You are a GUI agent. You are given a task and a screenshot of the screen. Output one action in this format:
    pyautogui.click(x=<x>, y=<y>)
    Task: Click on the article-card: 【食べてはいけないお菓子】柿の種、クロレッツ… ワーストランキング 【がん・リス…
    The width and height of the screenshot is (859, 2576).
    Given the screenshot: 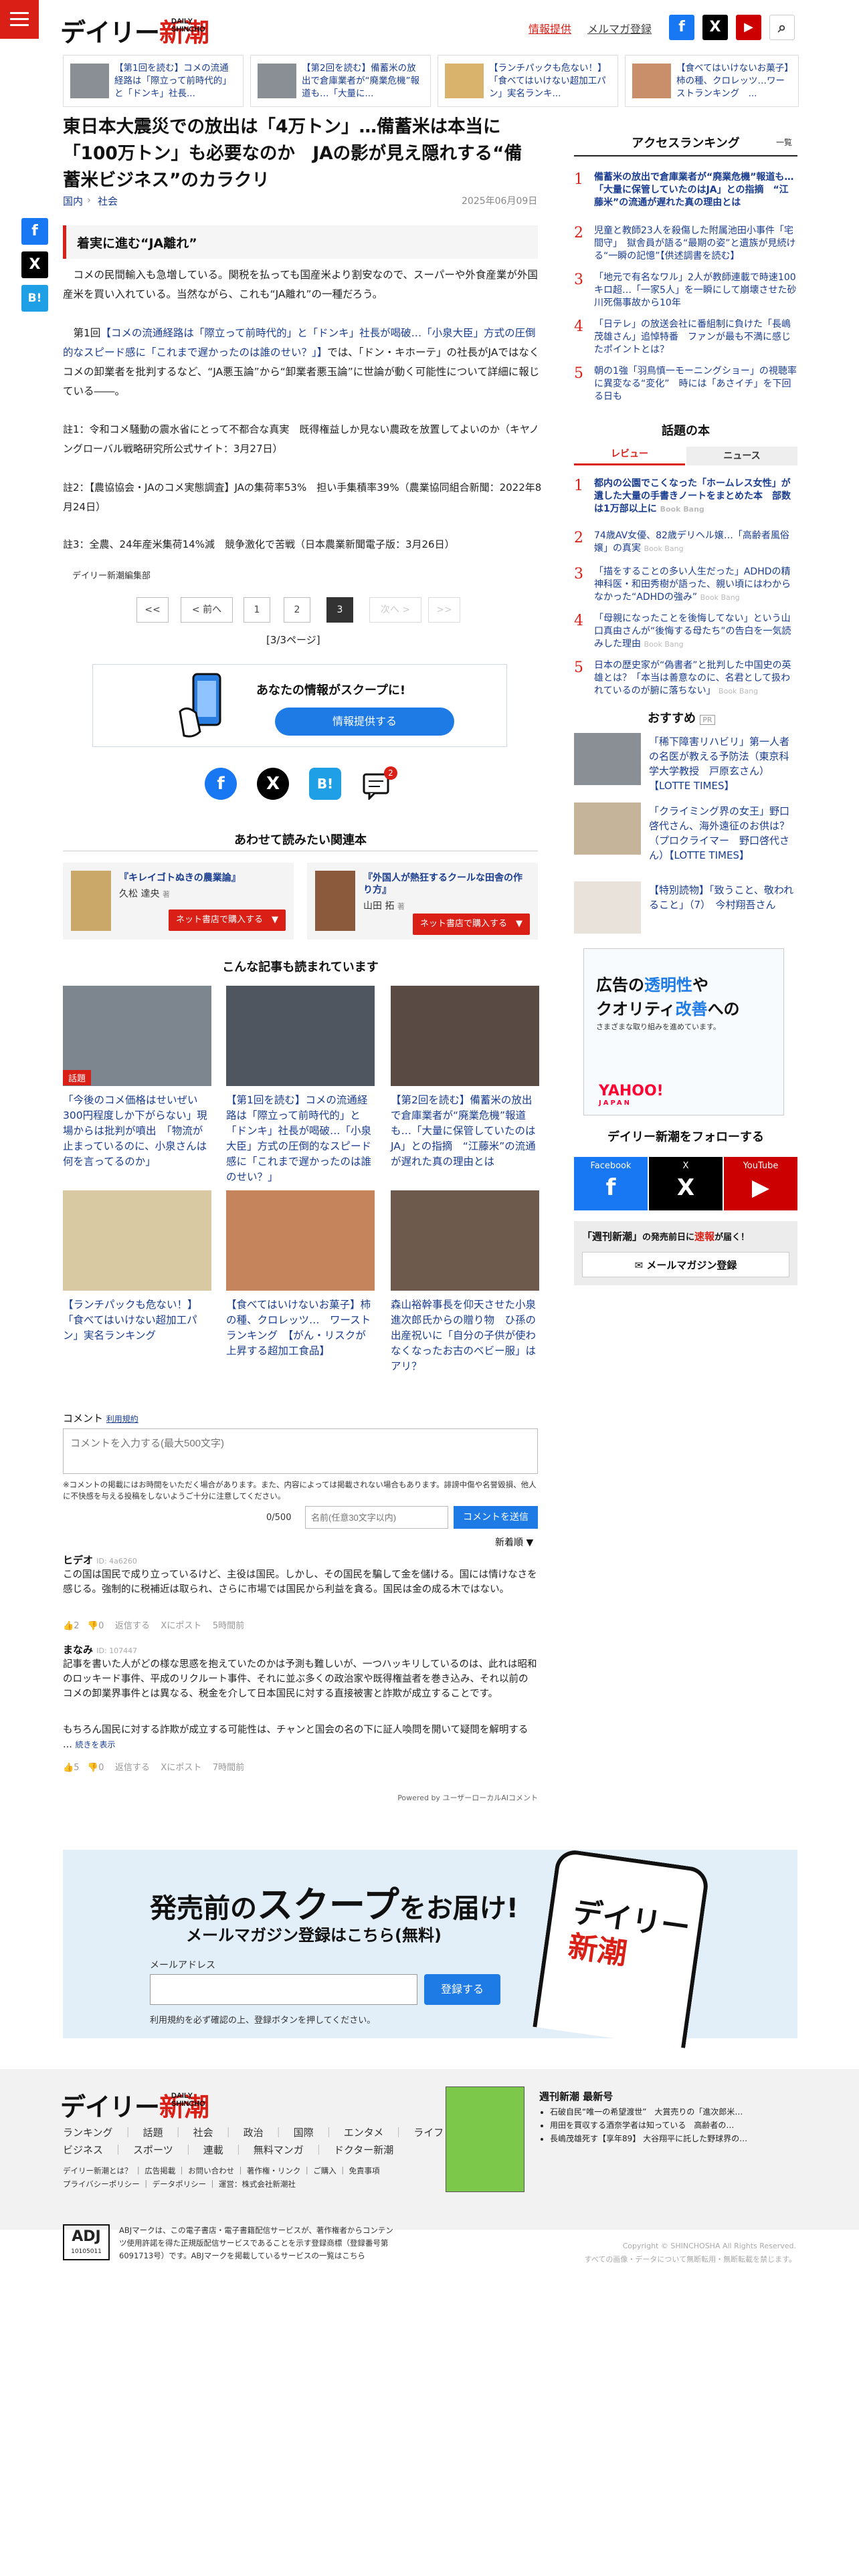 What is the action you would take?
    pyautogui.click(x=300, y=1275)
    